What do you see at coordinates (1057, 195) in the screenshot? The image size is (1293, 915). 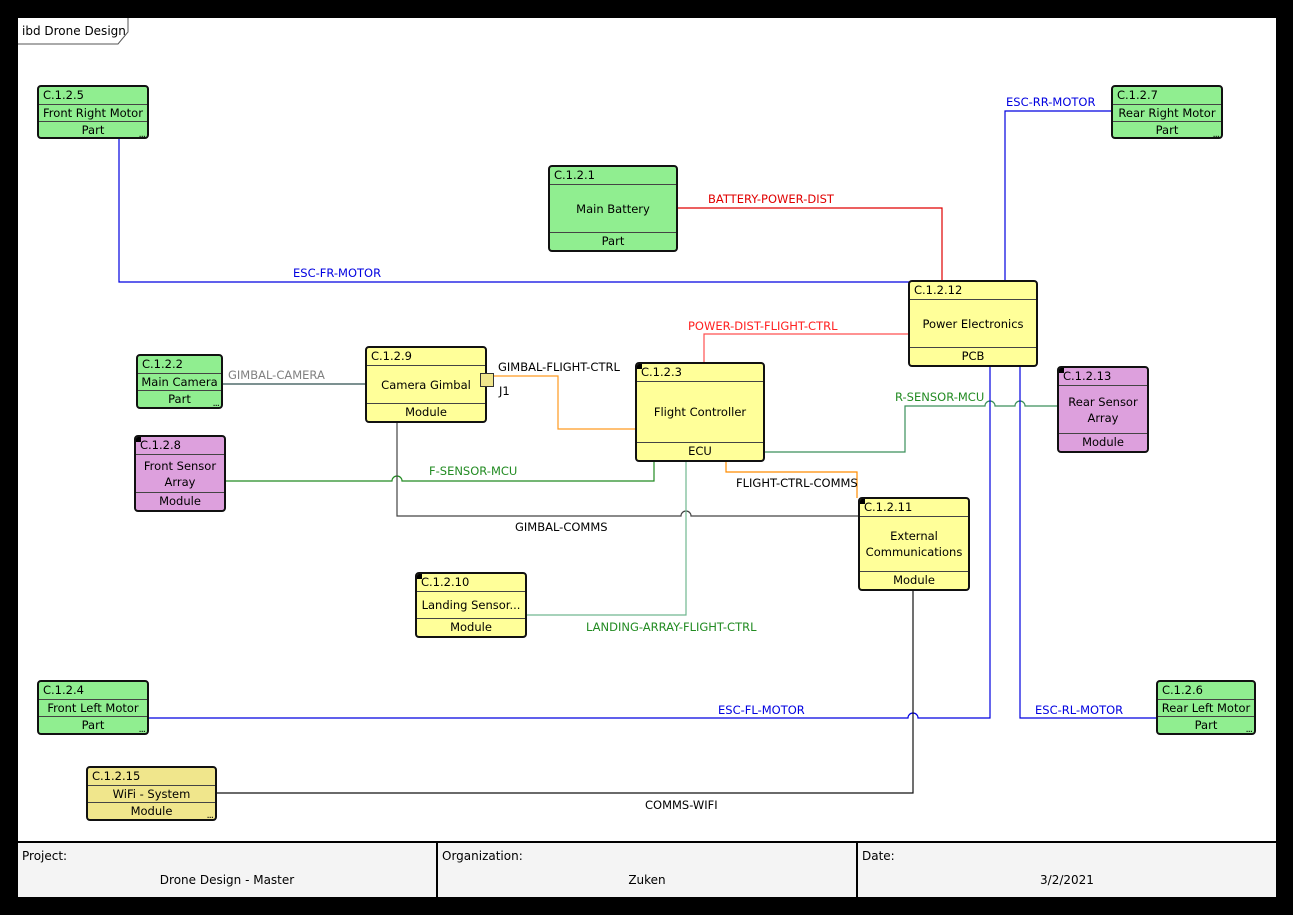 I see `wire-esc-rr-motor` at bounding box center [1057, 195].